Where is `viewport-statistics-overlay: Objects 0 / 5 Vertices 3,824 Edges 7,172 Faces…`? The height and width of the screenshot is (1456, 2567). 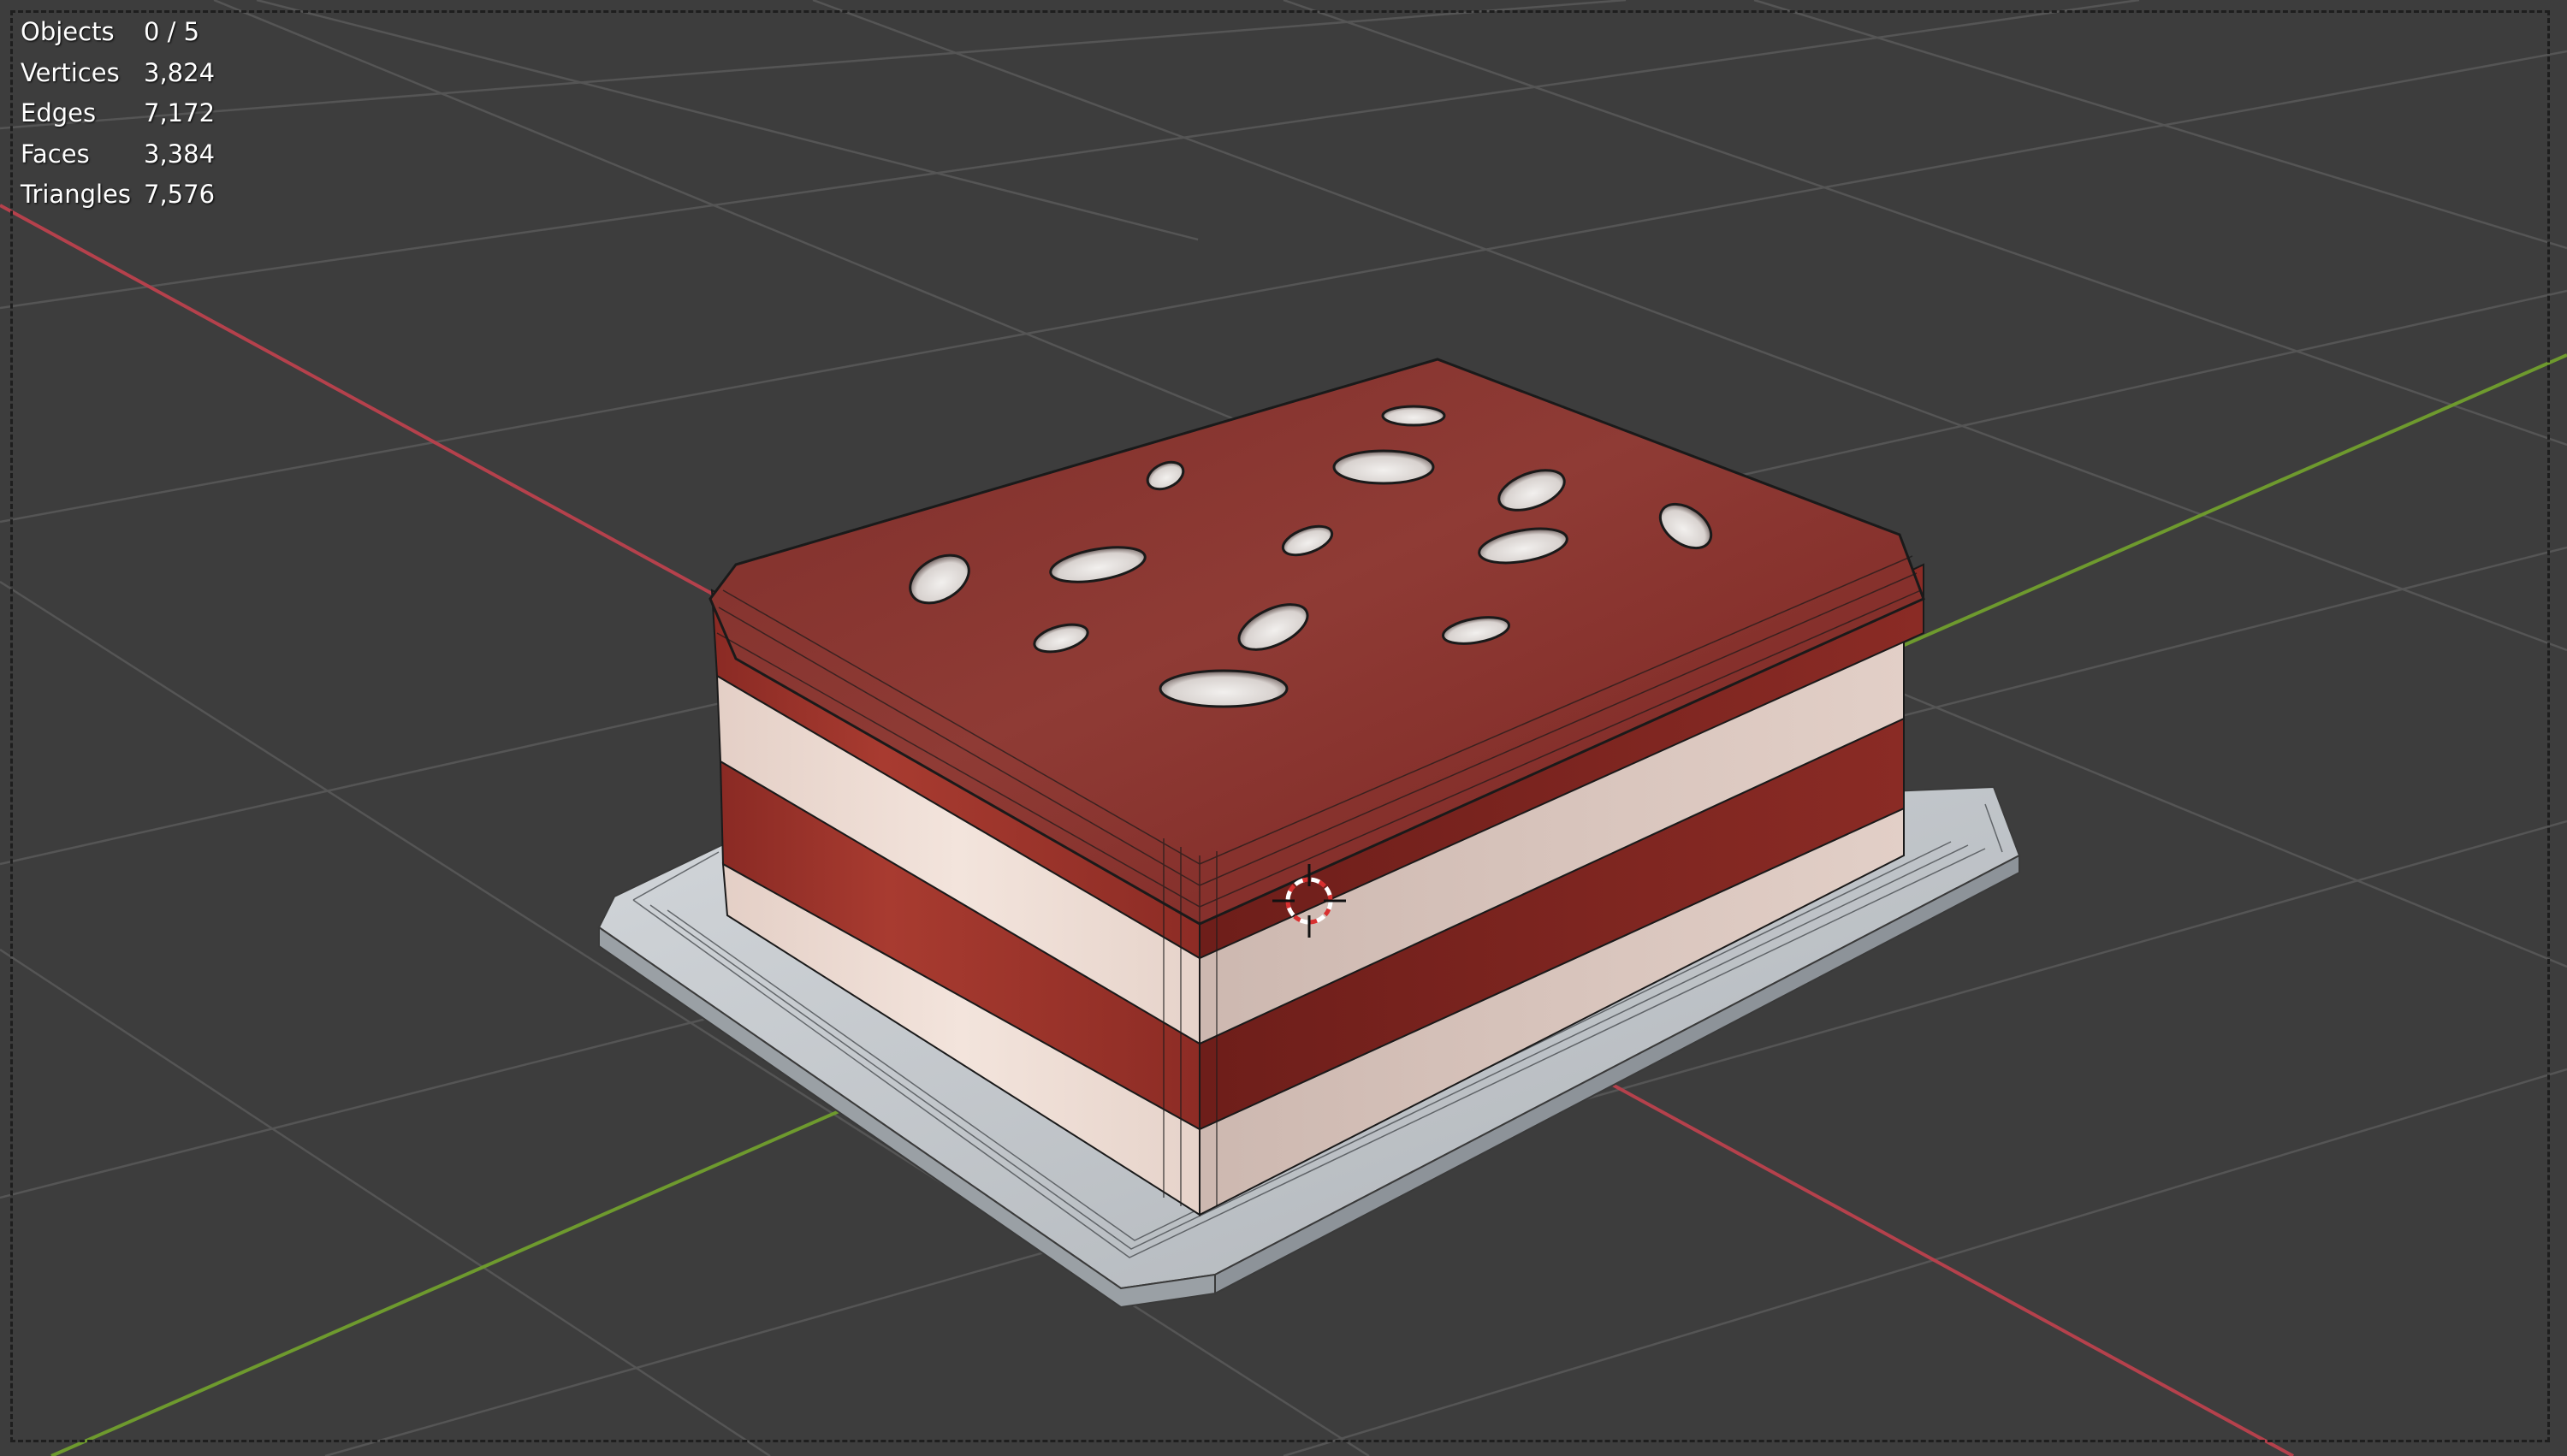
viewport-statistics-overlay: Objects 0 / 5 Vertices 3,824 Edges 7,172 Faces… is located at coordinates (133, 114).